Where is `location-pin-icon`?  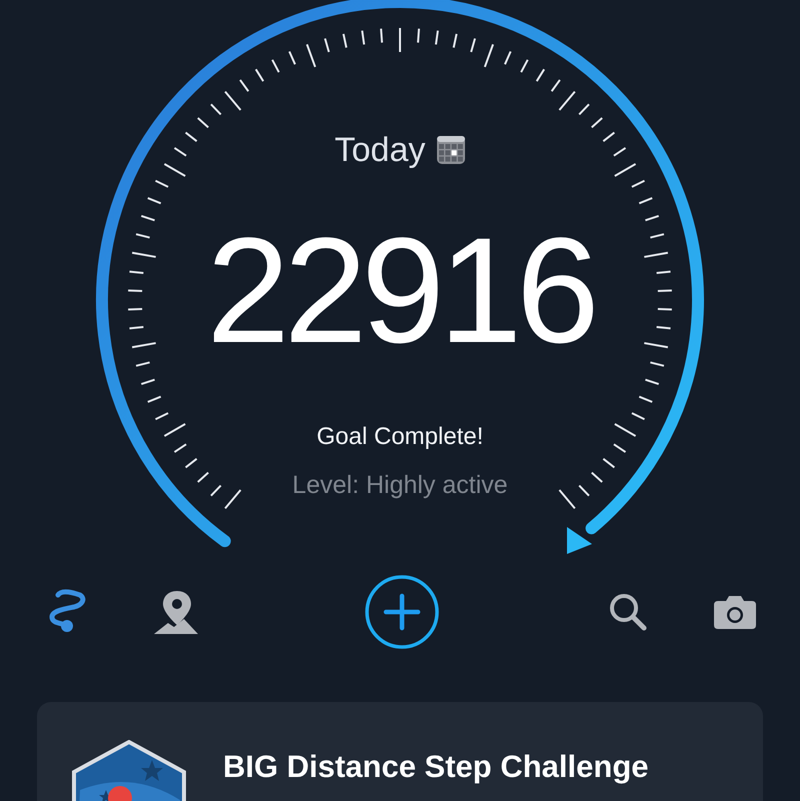
location-pin-icon is located at coordinates (177, 612).